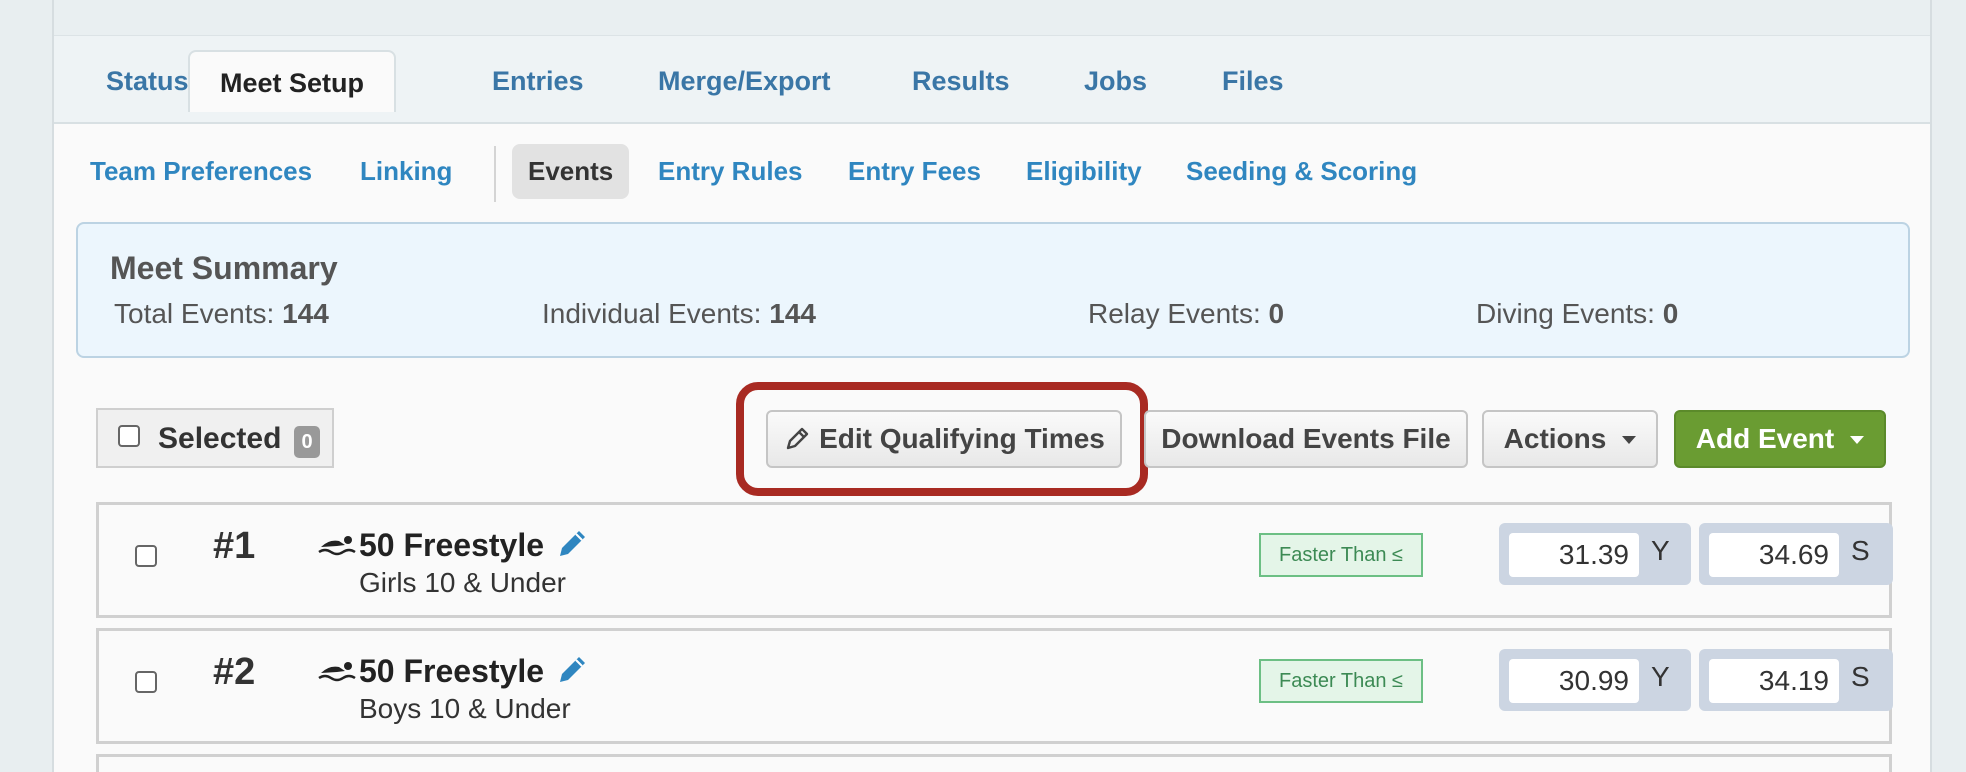 This screenshot has width=1966, height=772. Describe the element at coordinates (1253, 81) in the screenshot. I see `tab-files: Files` at that location.